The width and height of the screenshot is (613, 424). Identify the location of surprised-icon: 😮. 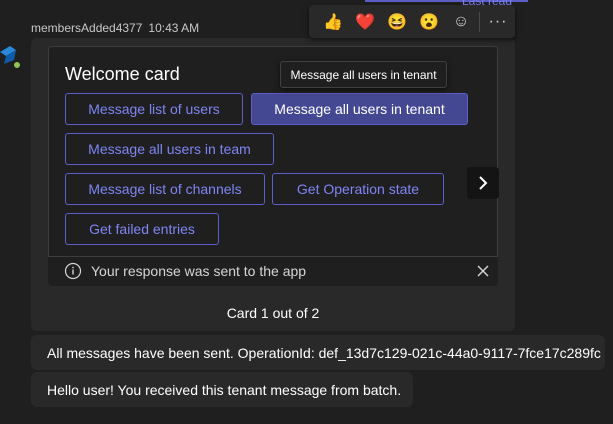
(429, 22).